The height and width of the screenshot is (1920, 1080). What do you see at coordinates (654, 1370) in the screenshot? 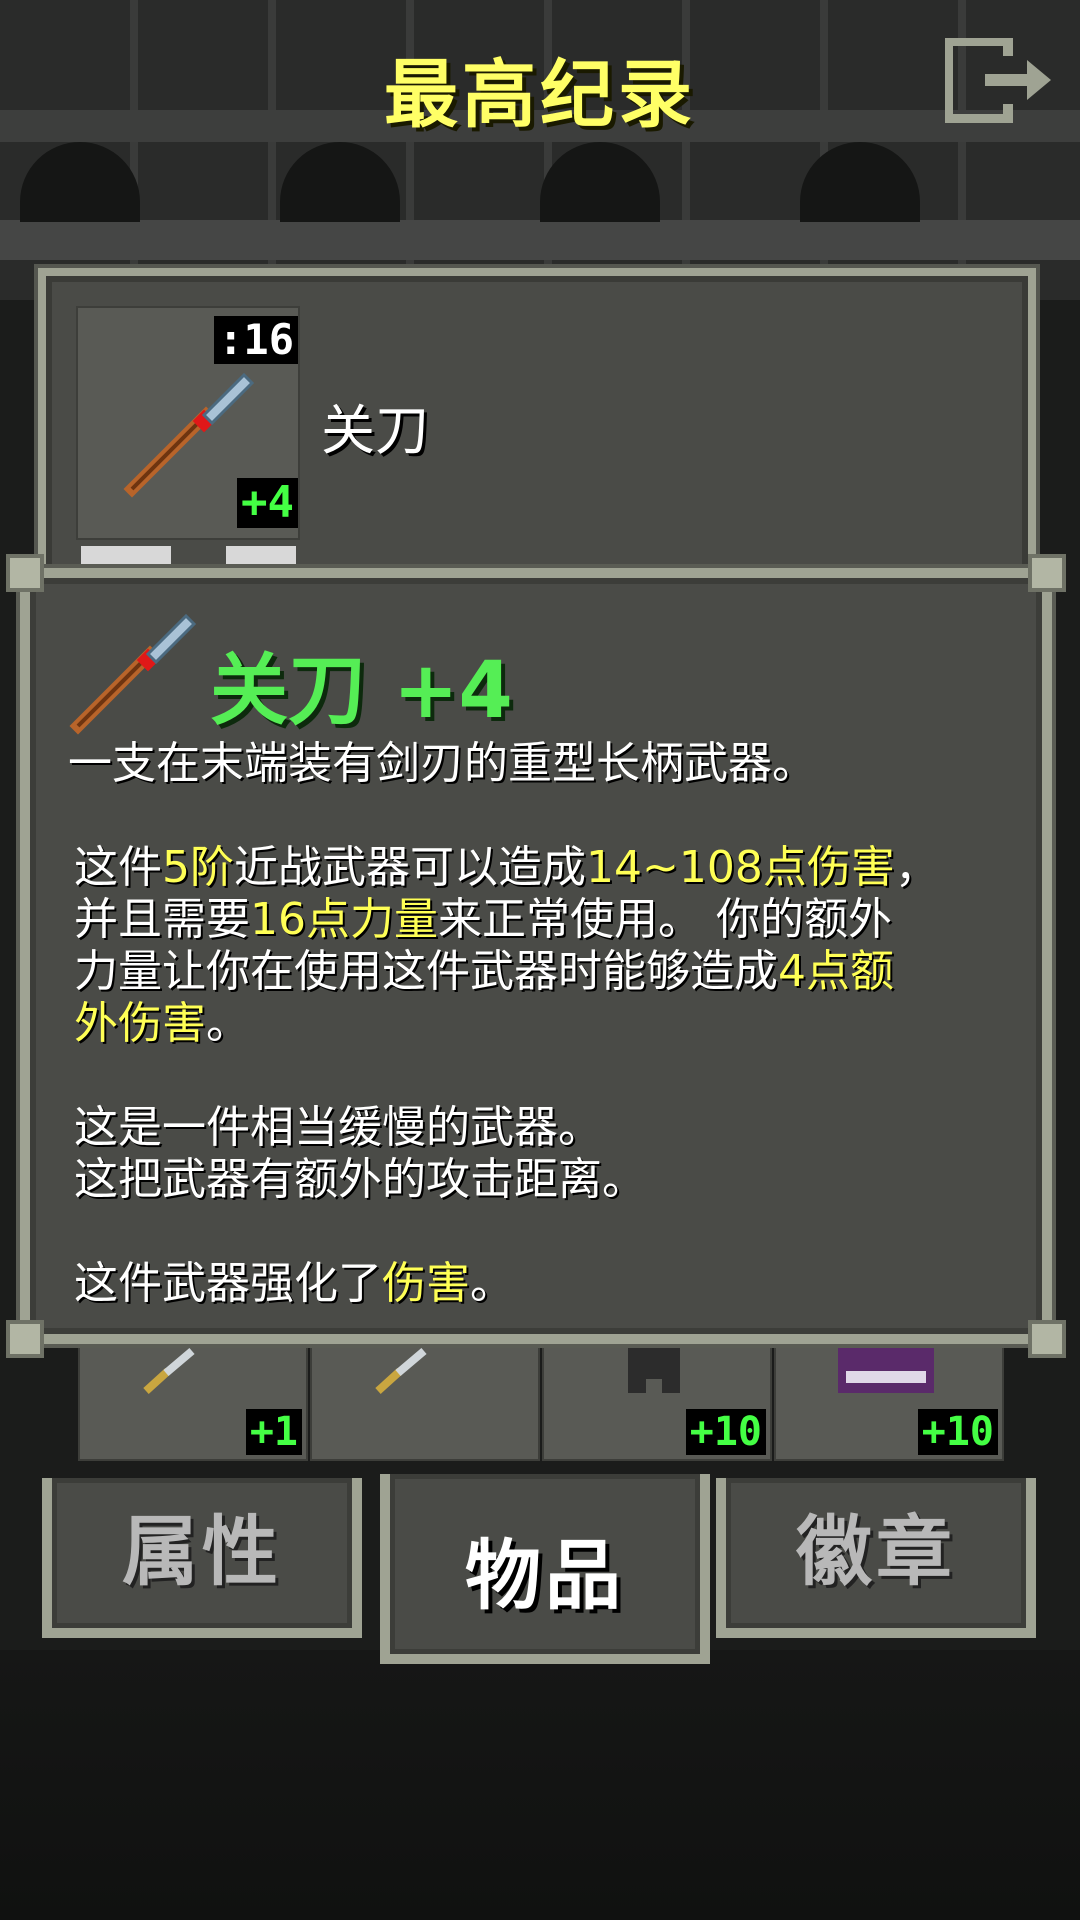
I see `armor-icon` at bounding box center [654, 1370].